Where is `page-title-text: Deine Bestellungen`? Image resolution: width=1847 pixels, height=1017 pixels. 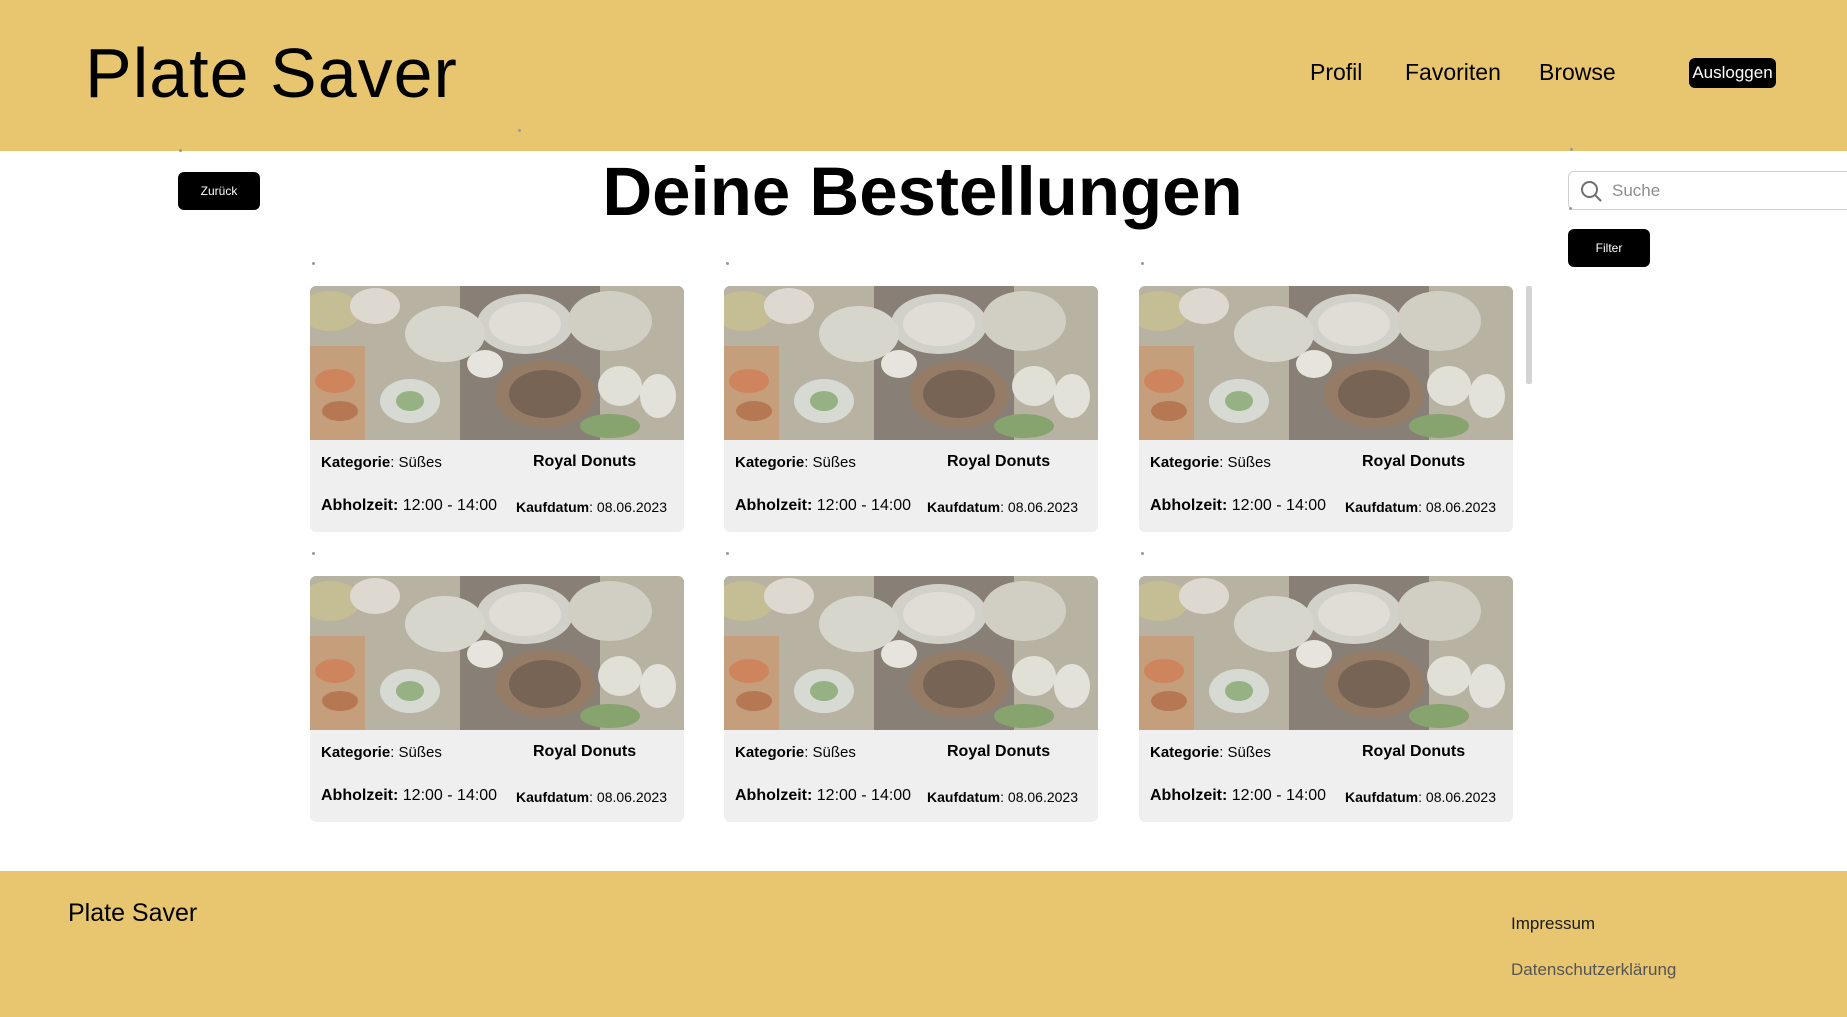
page-title-text: Deine Bestellungen is located at coordinates (922, 191).